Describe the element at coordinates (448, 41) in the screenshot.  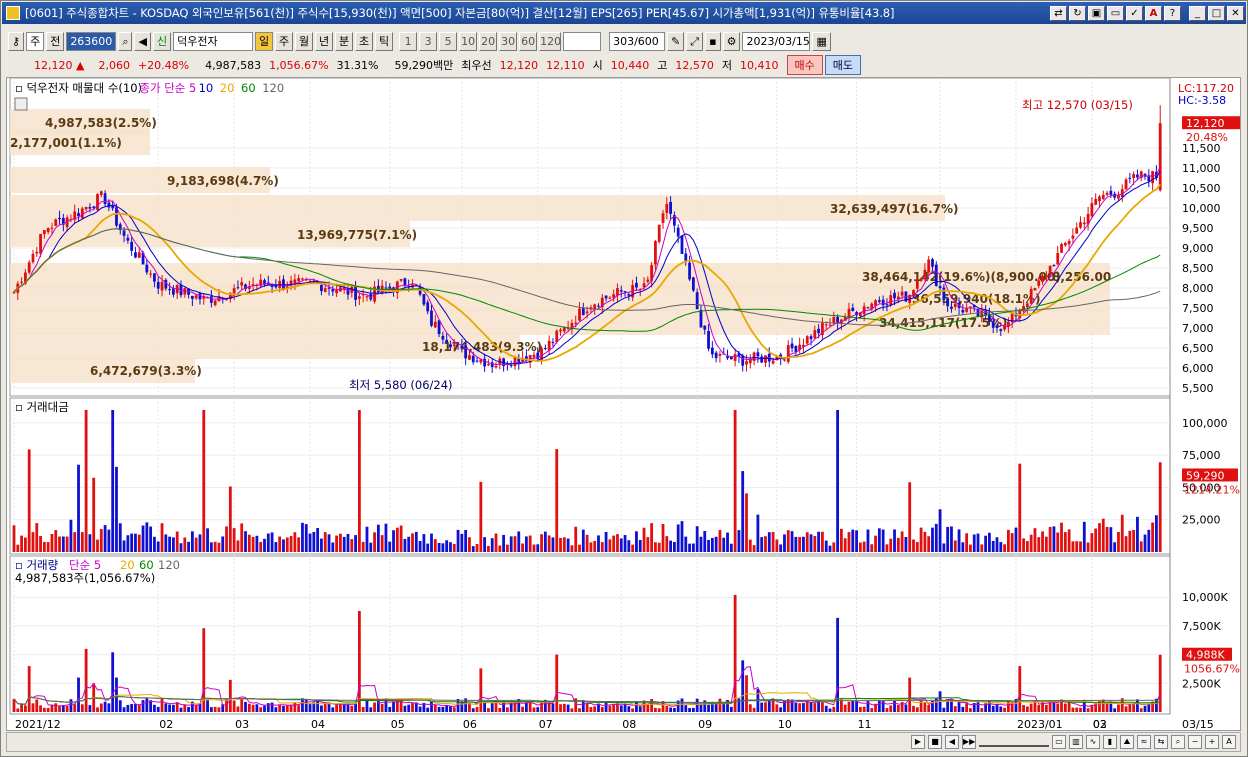
I see `interval-5: 5` at that location.